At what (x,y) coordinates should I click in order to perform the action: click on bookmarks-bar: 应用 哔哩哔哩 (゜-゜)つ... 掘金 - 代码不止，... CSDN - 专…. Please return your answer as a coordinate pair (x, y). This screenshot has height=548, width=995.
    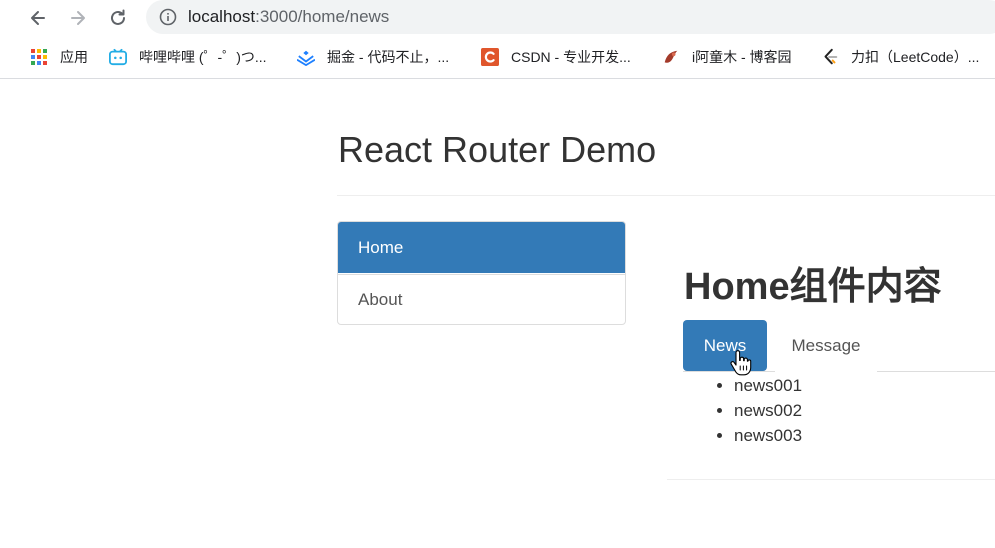
    Looking at the image, I should click on (497, 57).